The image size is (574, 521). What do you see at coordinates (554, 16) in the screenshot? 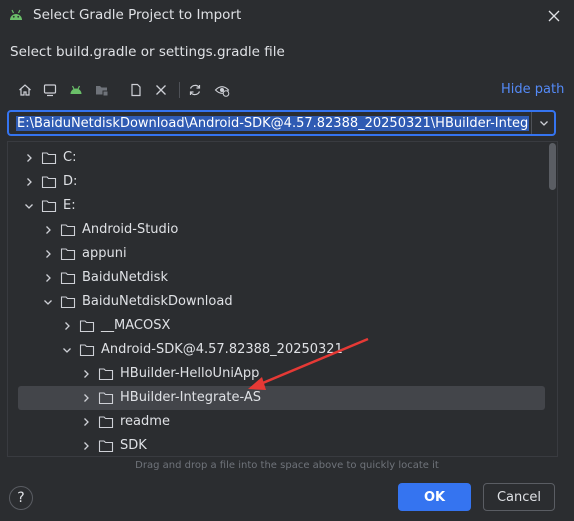
I see `close-icon` at bounding box center [554, 16].